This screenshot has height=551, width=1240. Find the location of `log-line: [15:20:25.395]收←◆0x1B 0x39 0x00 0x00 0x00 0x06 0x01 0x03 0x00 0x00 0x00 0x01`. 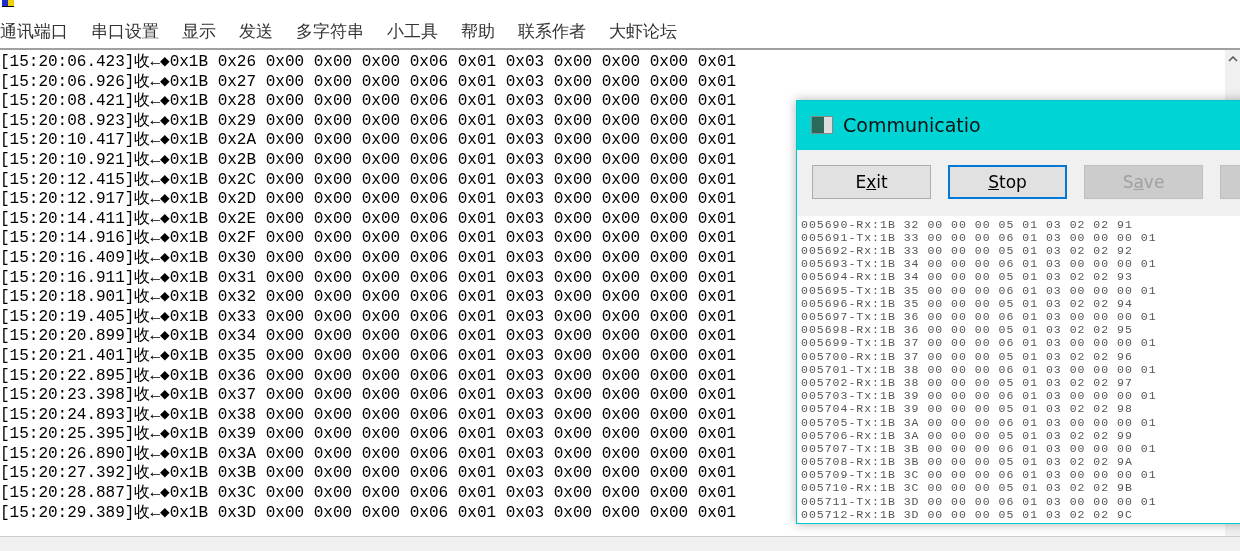

log-line: [15:20:25.395]收←◆0x1B 0x39 0x00 0x00 0x00 0x06 0x01 0x03 0x00 0x00 0x00 0x01 is located at coordinates (368, 434).